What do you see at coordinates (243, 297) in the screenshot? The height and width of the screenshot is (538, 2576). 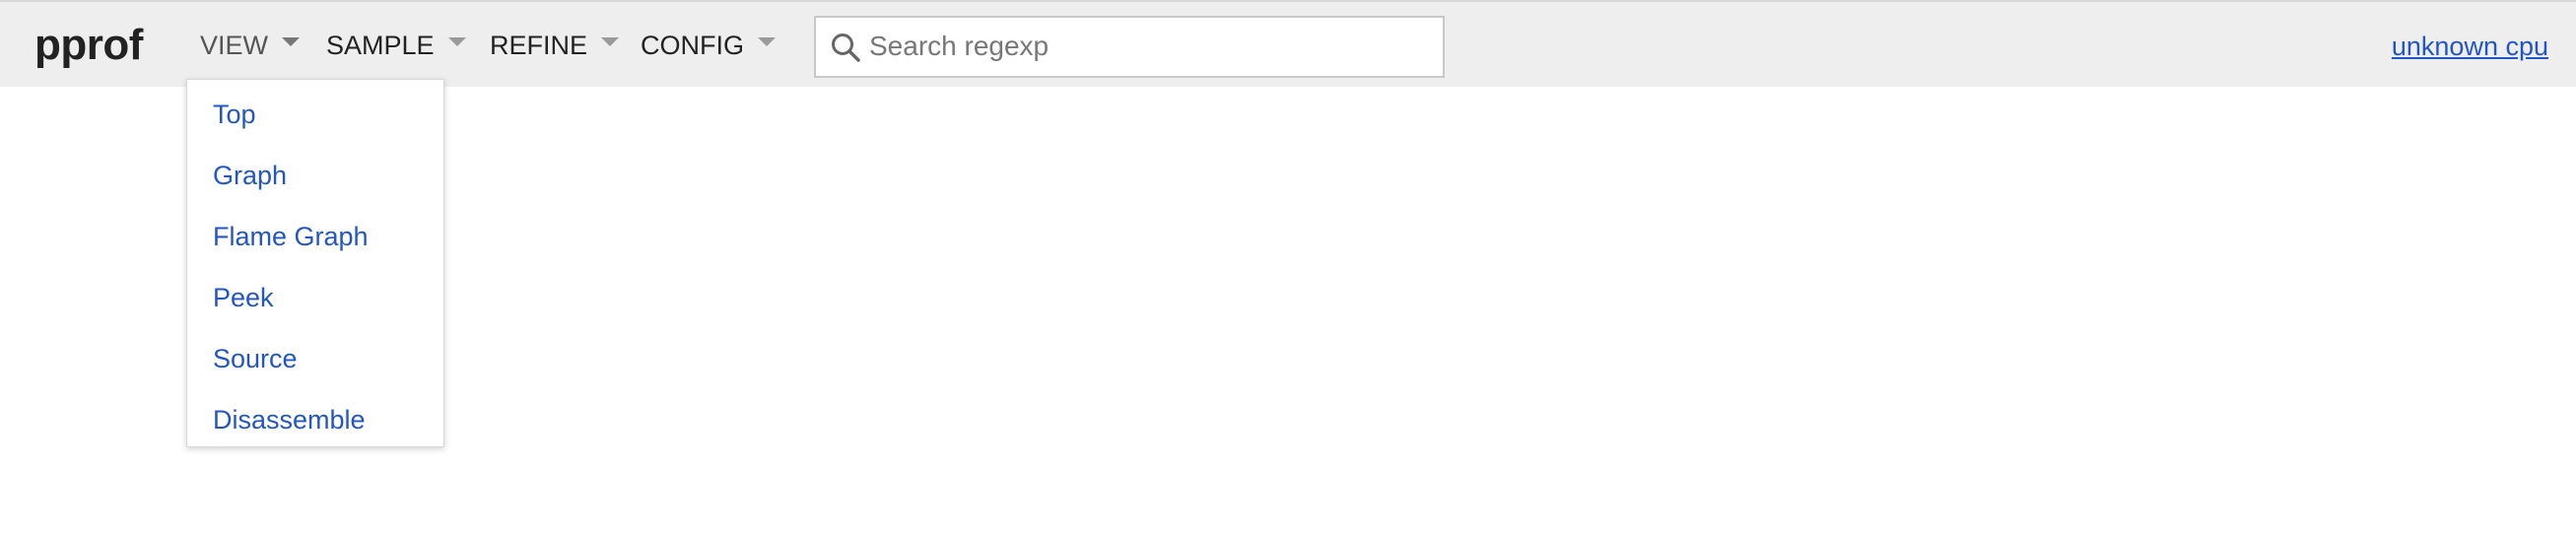 I see `dropdown-item-peek: Peek` at bounding box center [243, 297].